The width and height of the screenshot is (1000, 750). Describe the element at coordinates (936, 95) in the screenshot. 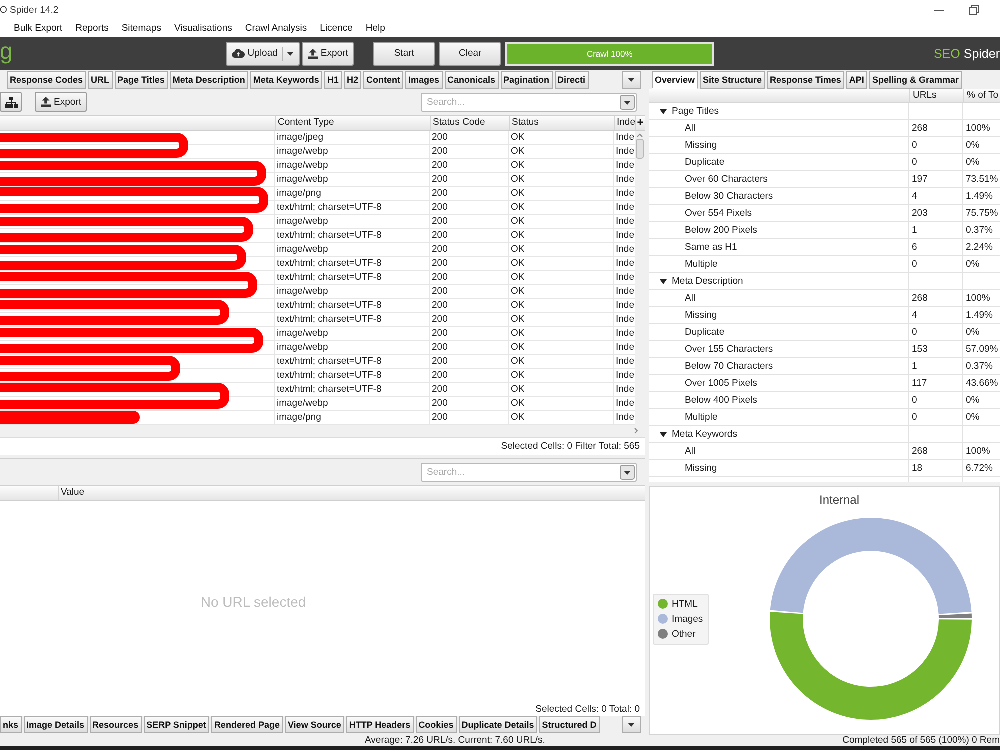

I see `column-header: URLs` at that location.